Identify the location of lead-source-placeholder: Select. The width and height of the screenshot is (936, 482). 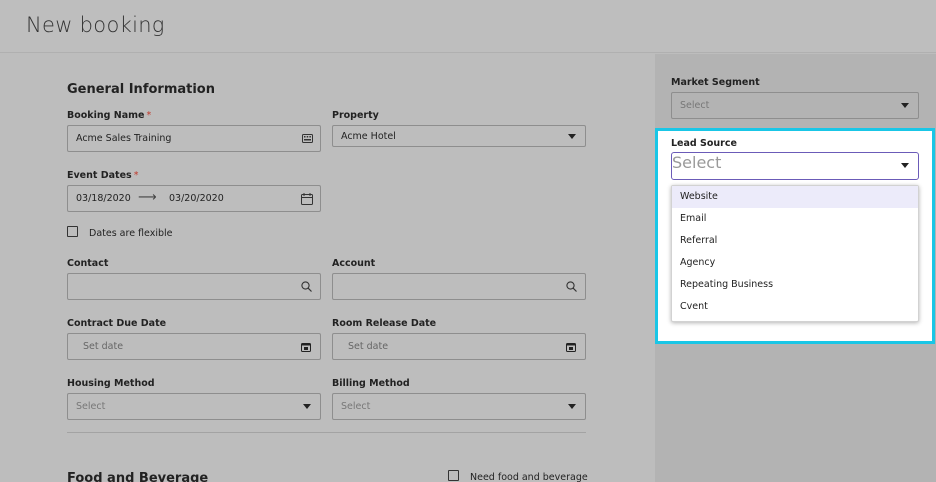
(697, 162).